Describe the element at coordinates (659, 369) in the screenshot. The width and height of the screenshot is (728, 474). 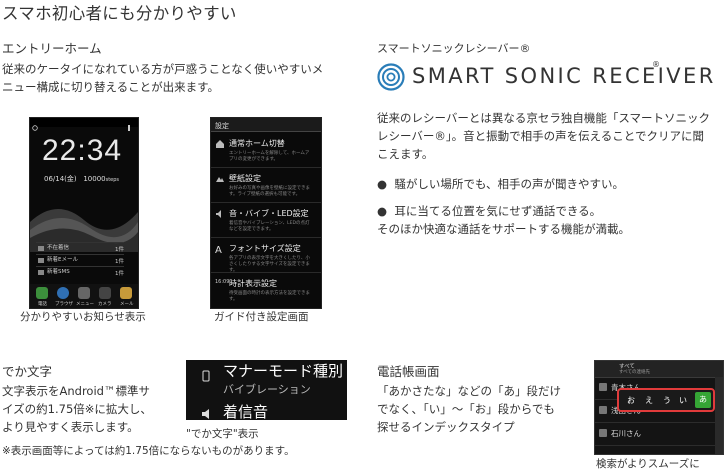
I see `phonebook-header: すべて すべての連絡先` at that location.